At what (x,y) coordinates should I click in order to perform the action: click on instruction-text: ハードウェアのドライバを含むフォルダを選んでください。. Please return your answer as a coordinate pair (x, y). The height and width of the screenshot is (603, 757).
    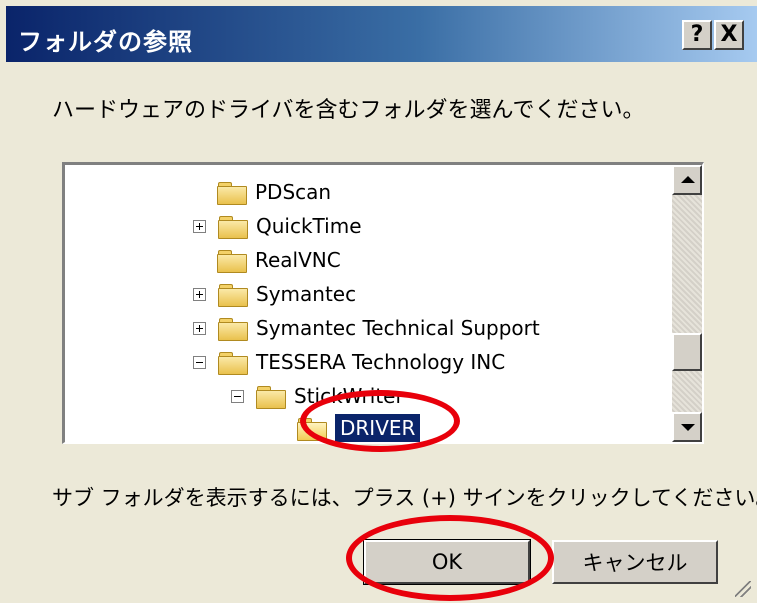
    Looking at the image, I should click on (348, 110).